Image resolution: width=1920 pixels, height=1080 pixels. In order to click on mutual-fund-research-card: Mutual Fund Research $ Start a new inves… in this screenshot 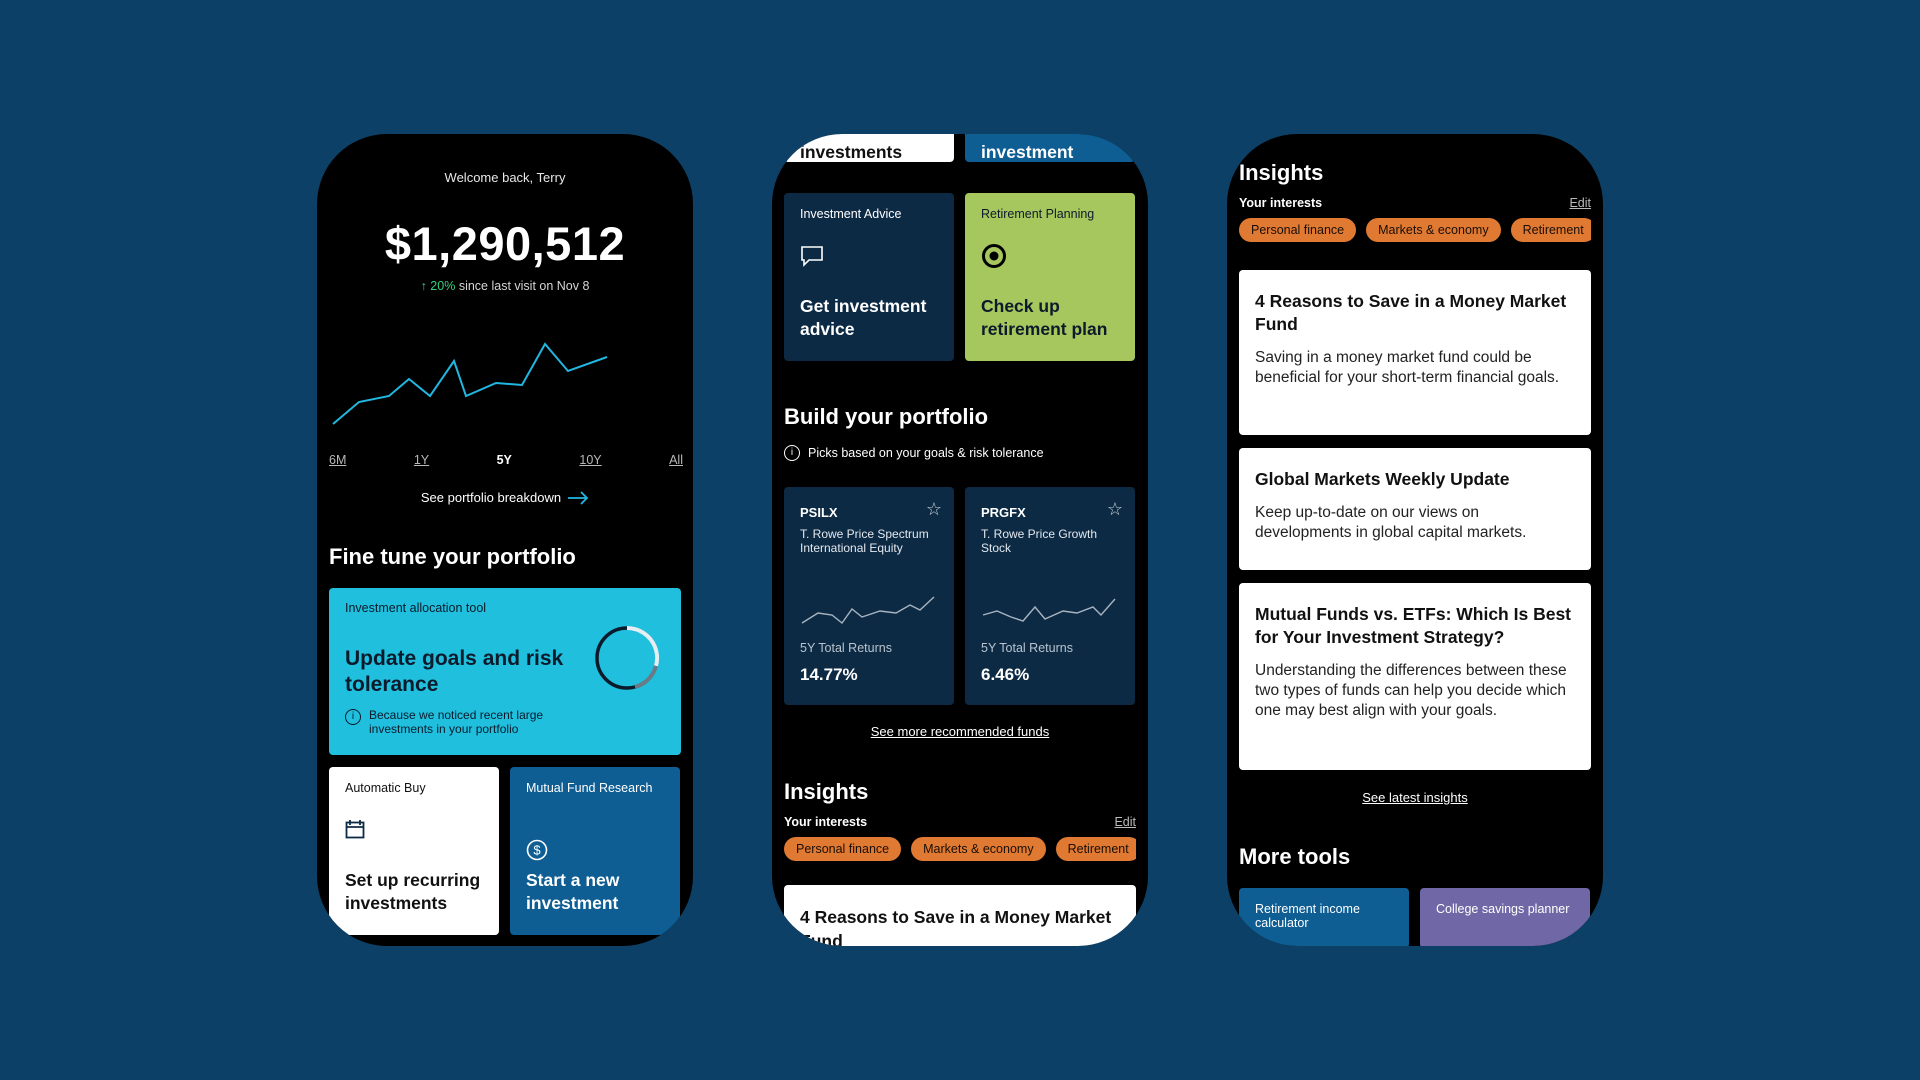, I will do `click(595, 851)`.